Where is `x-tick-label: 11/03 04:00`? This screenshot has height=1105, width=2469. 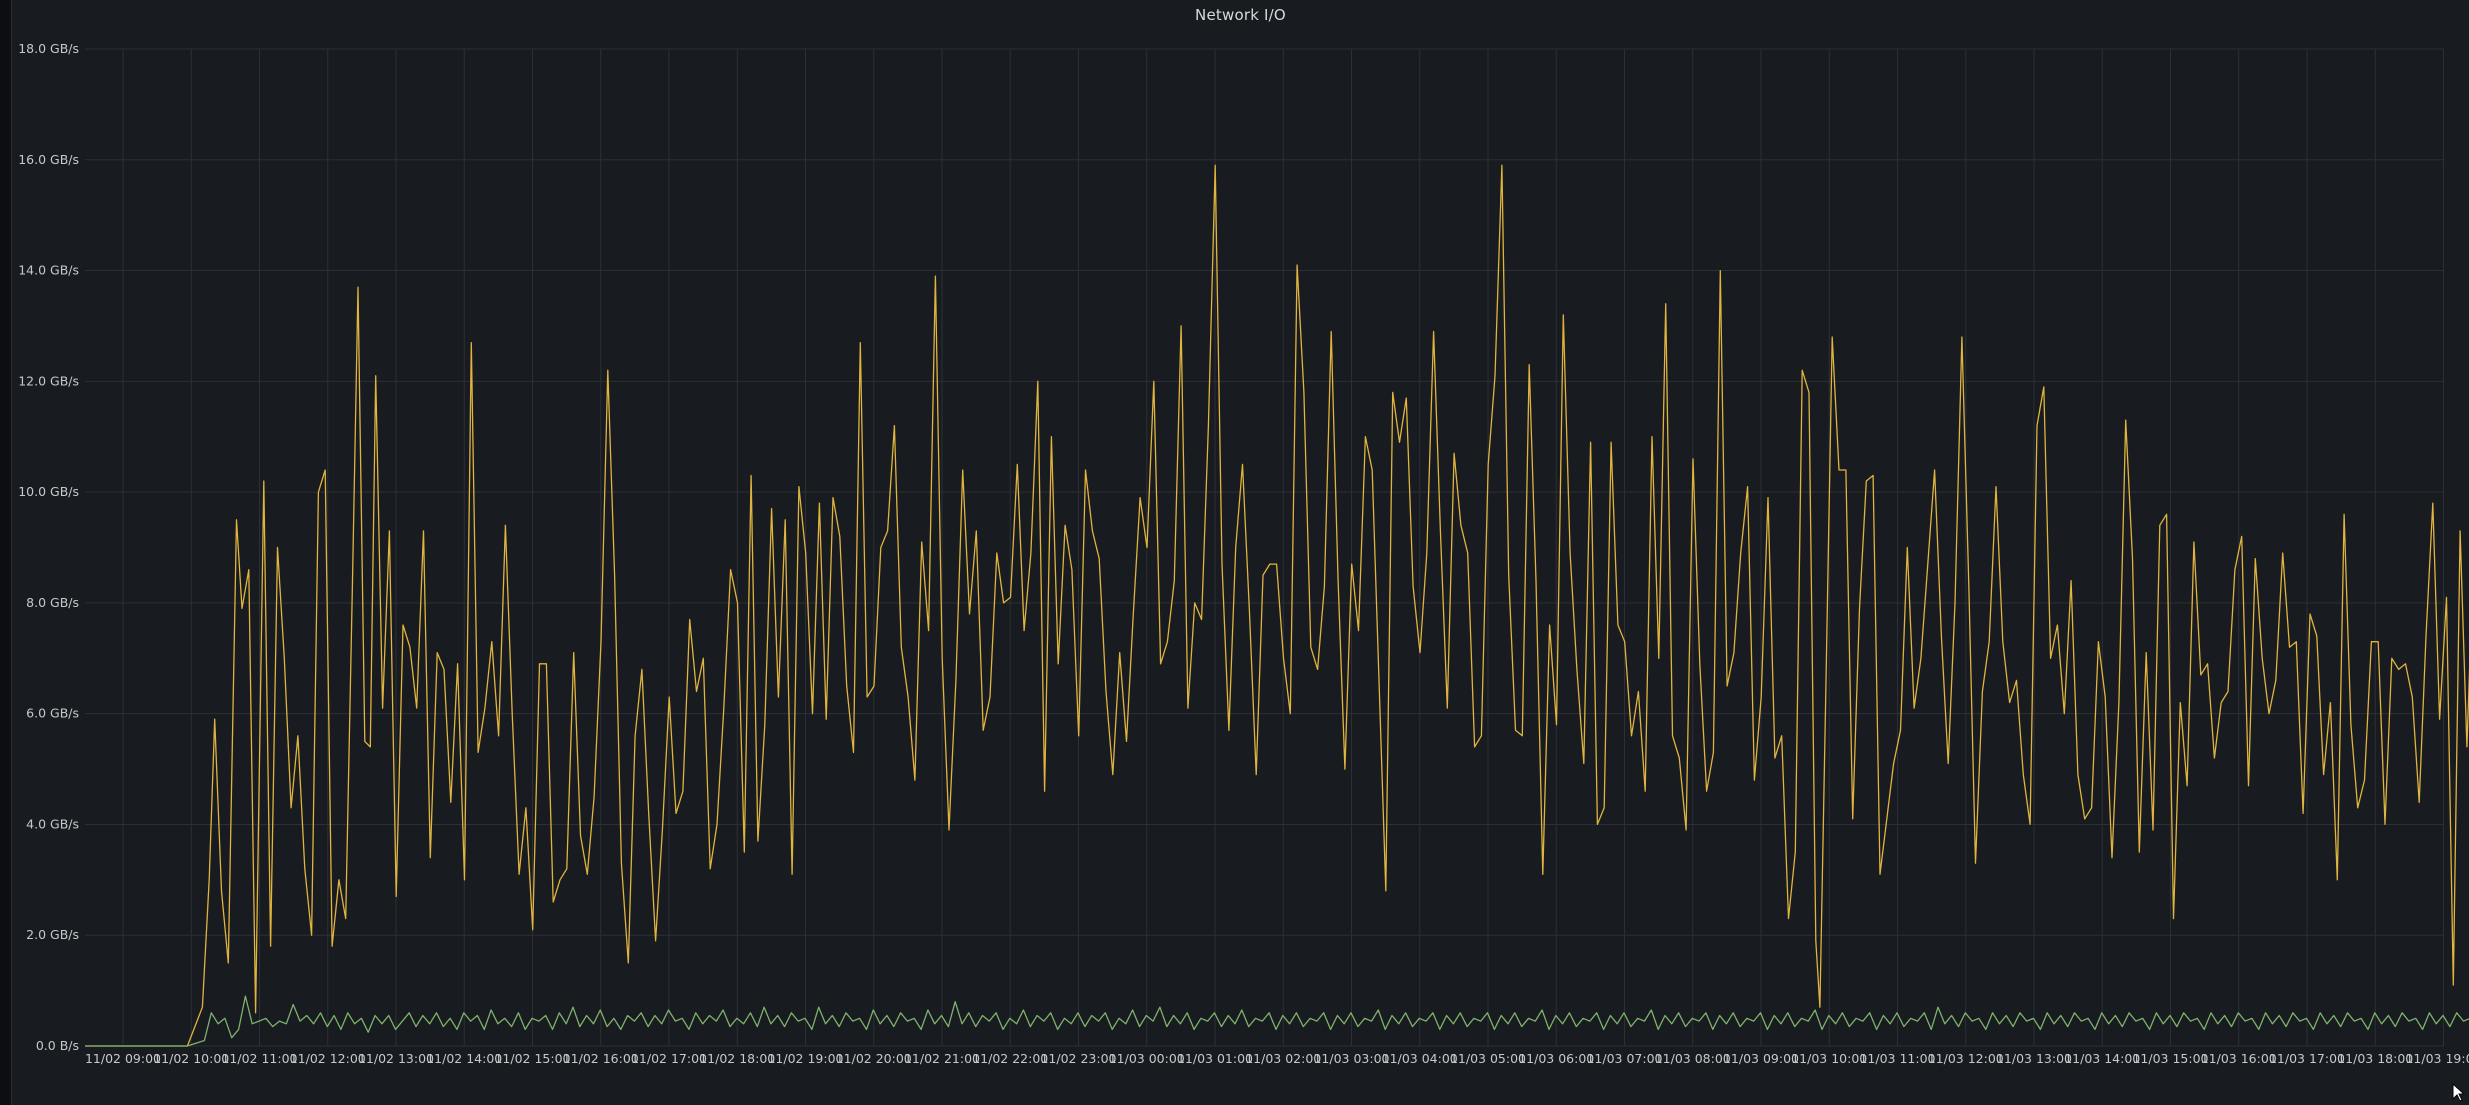 x-tick-label: 11/03 04:00 is located at coordinates (1420, 1058).